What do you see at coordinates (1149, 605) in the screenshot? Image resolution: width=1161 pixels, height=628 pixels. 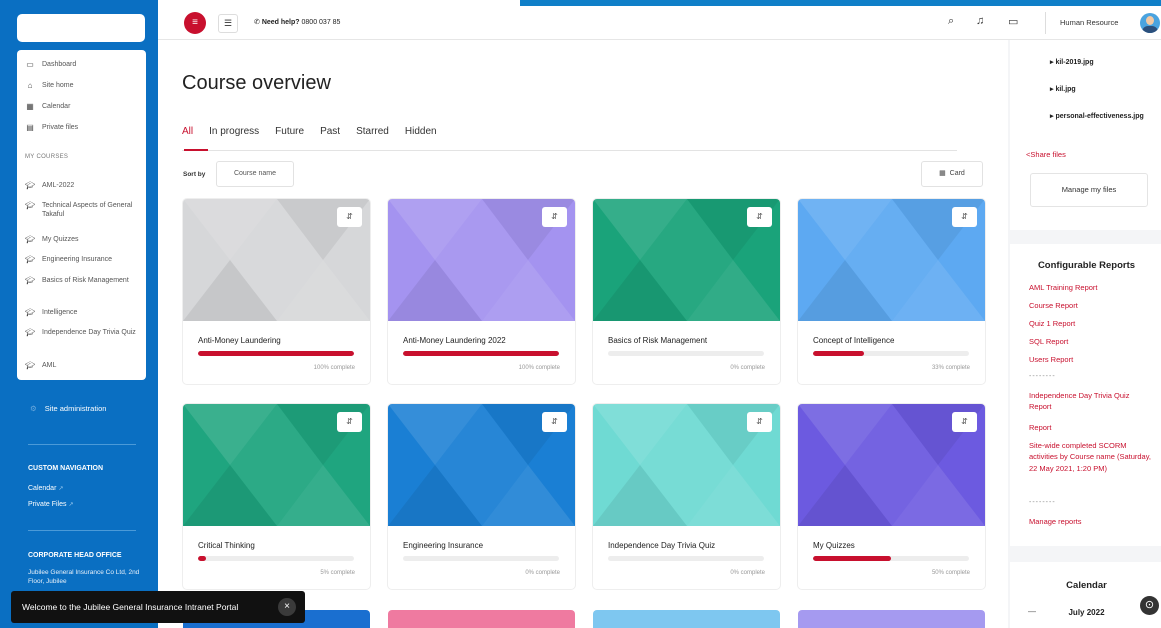 I see `scroll-top-button: ⊙` at bounding box center [1149, 605].